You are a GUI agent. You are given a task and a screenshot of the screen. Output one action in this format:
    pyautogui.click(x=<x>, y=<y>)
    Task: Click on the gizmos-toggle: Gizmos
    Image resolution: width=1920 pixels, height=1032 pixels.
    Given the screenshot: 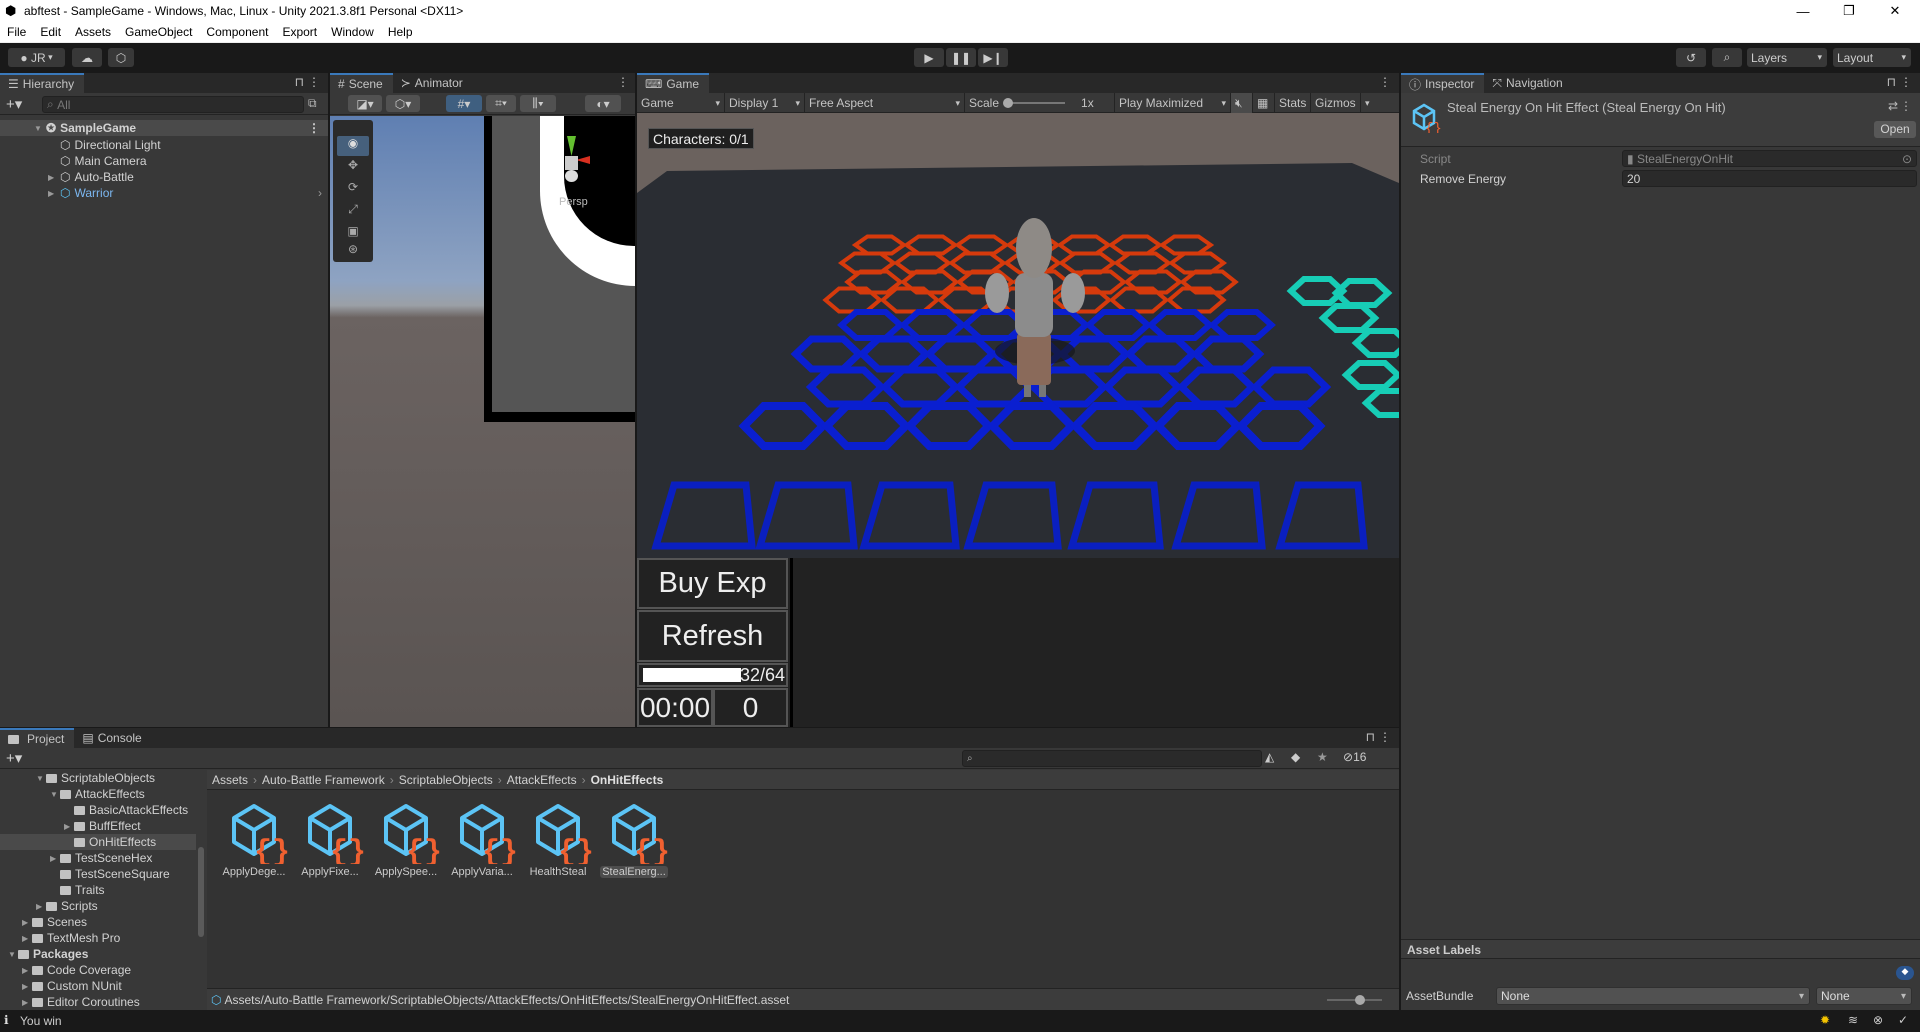 What is the action you would take?
    pyautogui.click(x=1336, y=103)
    